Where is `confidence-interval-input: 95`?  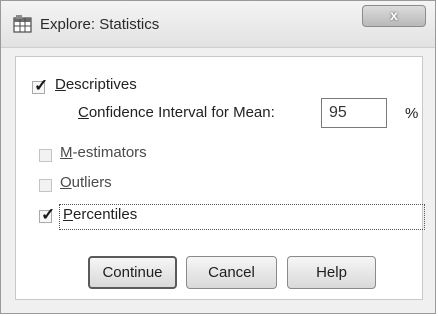 confidence-interval-input: 95 is located at coordinates (354, 113).